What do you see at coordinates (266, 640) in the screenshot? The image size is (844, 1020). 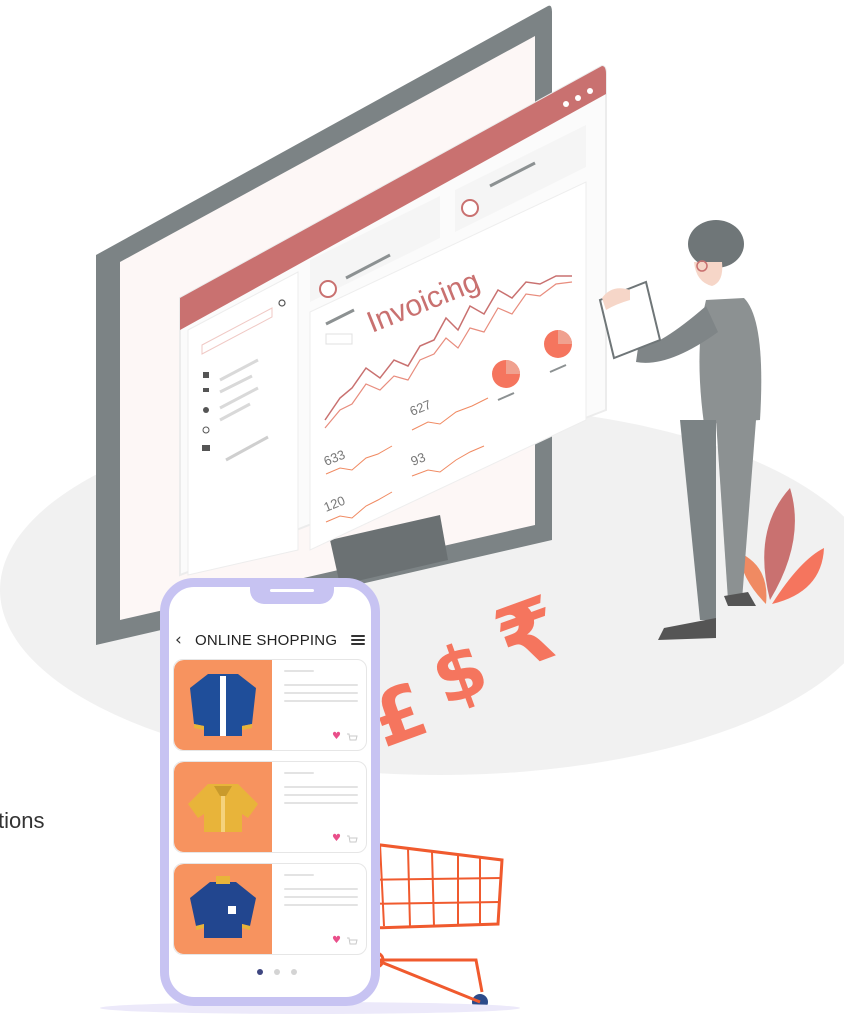 I see `page-title: ONLINE SHOPPING` at bounding box center [266, 640].